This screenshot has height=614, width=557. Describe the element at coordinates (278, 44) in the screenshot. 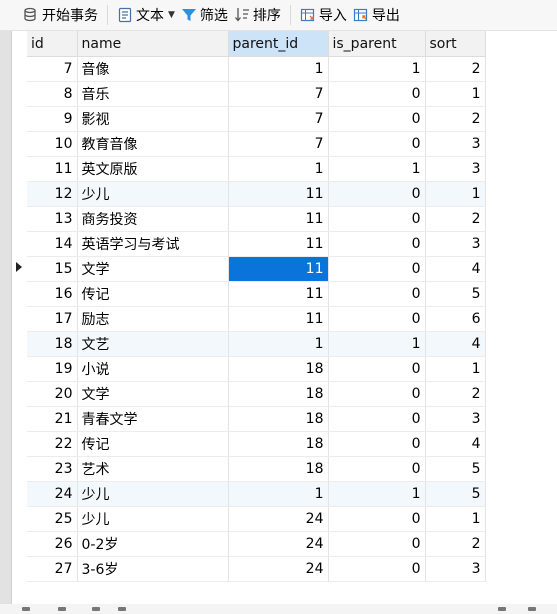

I see `column-header-parent-id: parent_id` at that location.